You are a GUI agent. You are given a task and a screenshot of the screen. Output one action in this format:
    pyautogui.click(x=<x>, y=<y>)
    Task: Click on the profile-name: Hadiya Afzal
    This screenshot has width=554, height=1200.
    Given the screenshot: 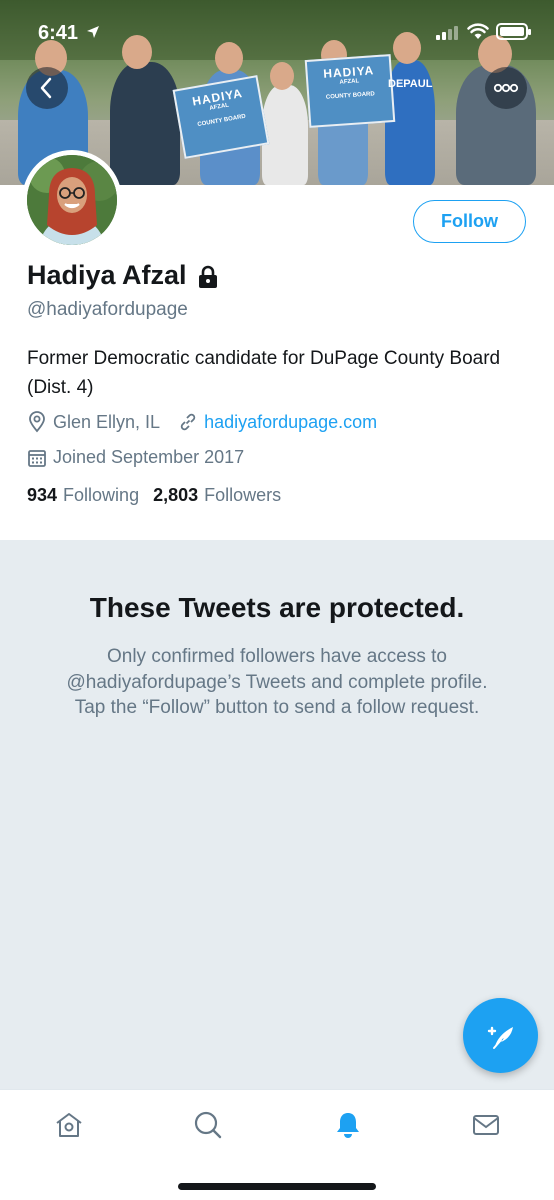 What is the action you would take?
    pyautogui.click(x=107, y=275)
    